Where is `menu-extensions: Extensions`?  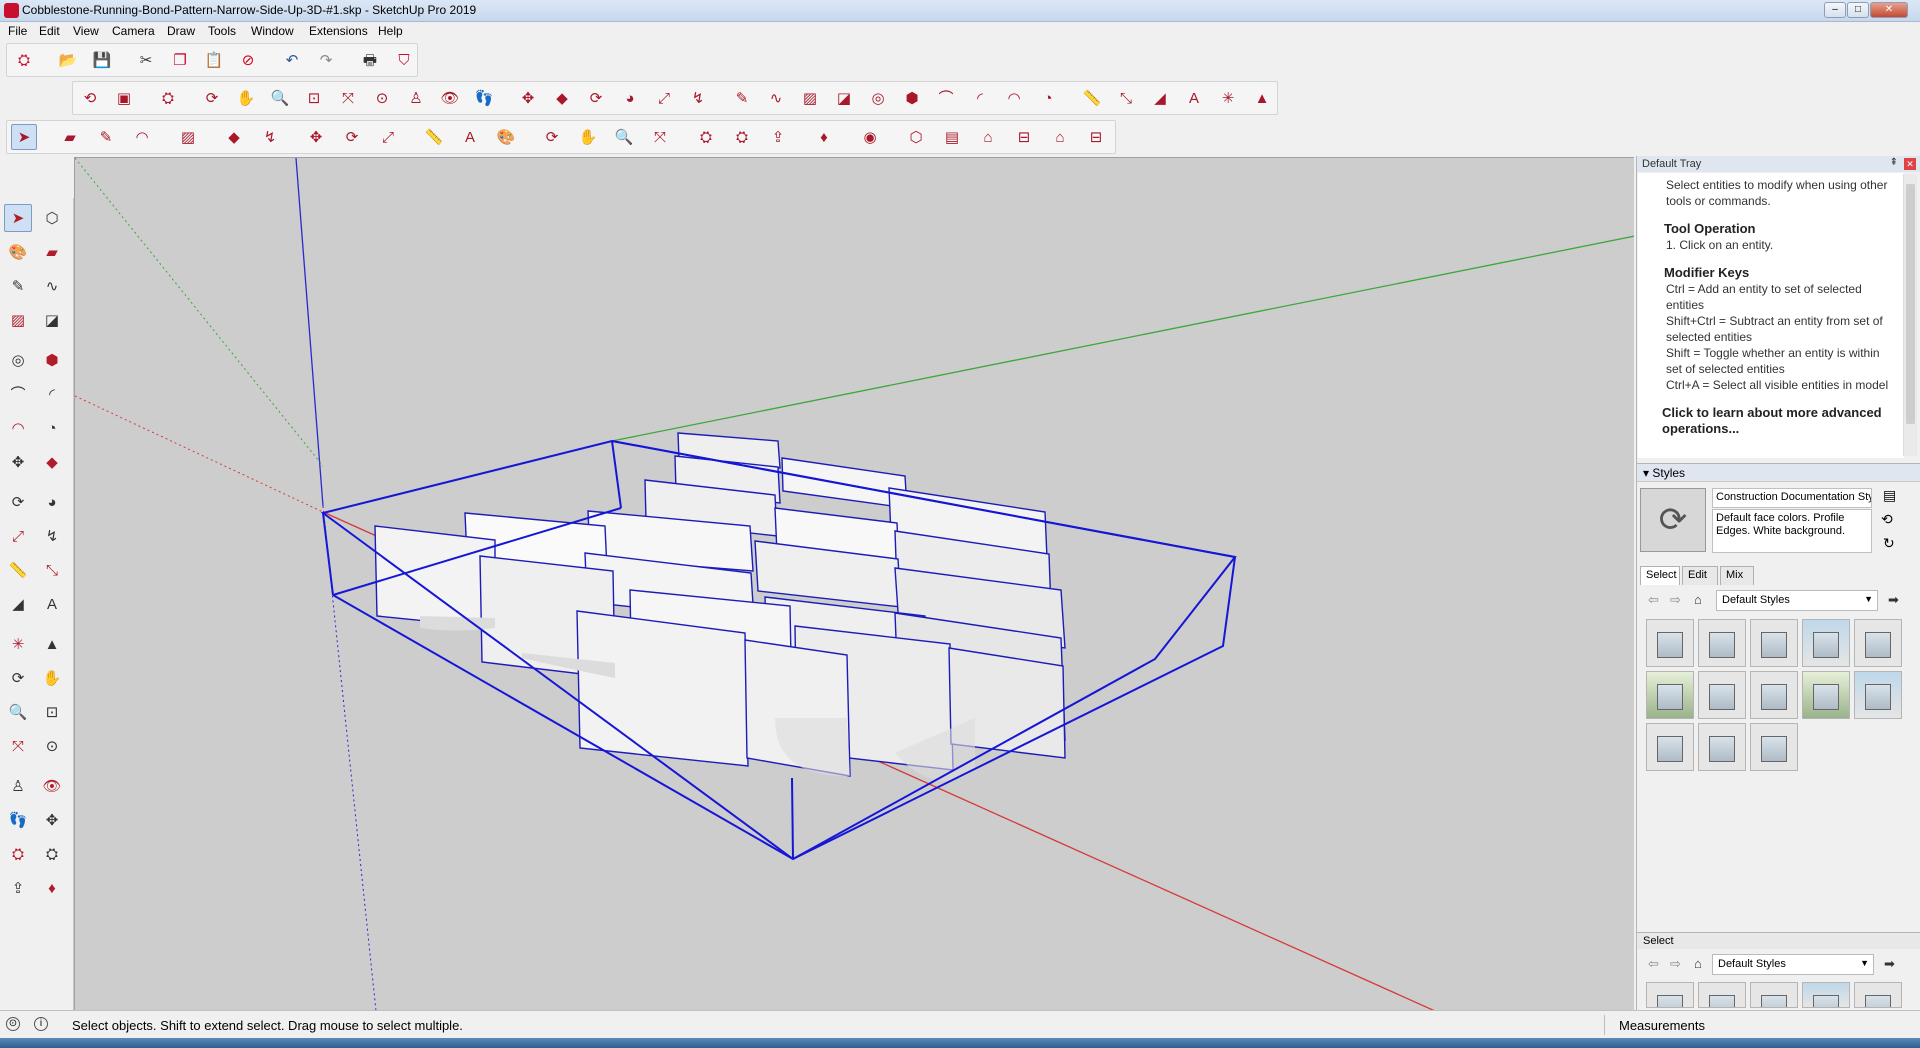
menu-extensions: Extensions is located at coordinates (338, 31).